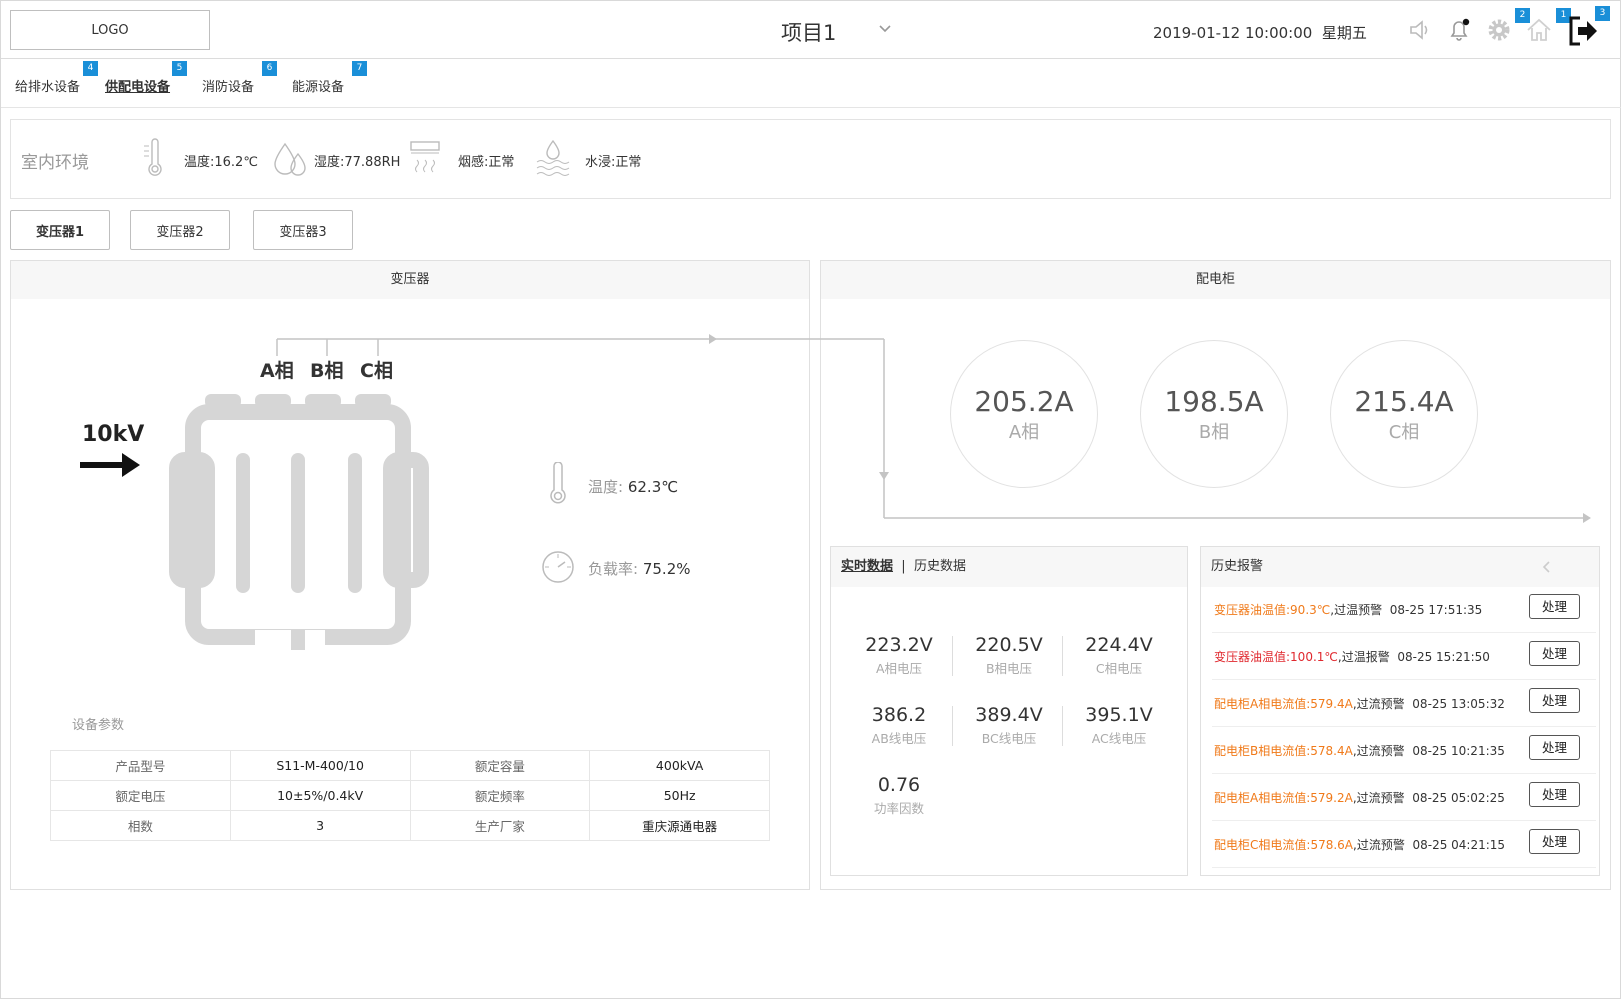  Describe the element at coordinates (1458, 751) in the screenshot. I see `alarm-time: 08-25 10:21:35` at that location.